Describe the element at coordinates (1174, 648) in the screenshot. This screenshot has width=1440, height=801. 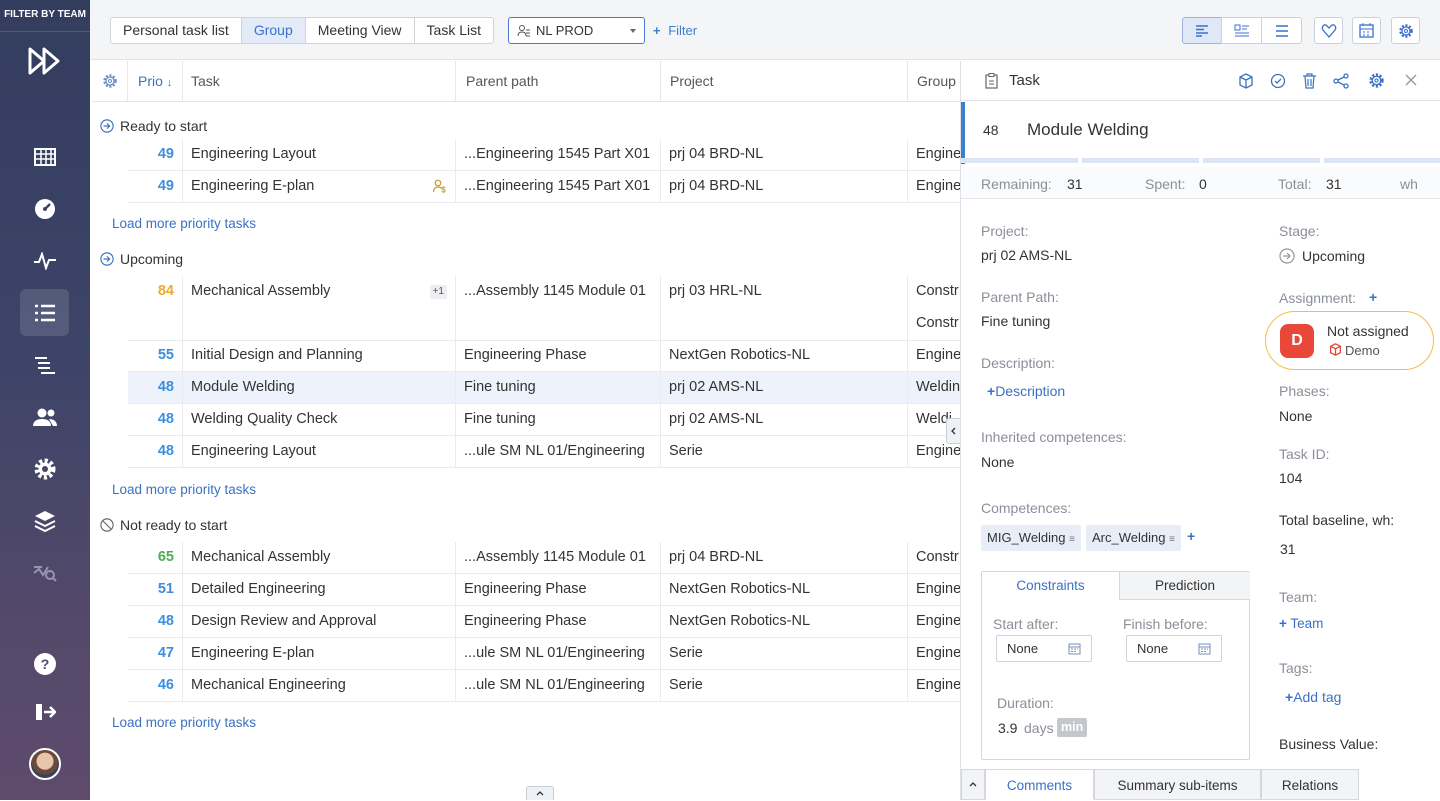
I see `finish-before-input: None` at that location.